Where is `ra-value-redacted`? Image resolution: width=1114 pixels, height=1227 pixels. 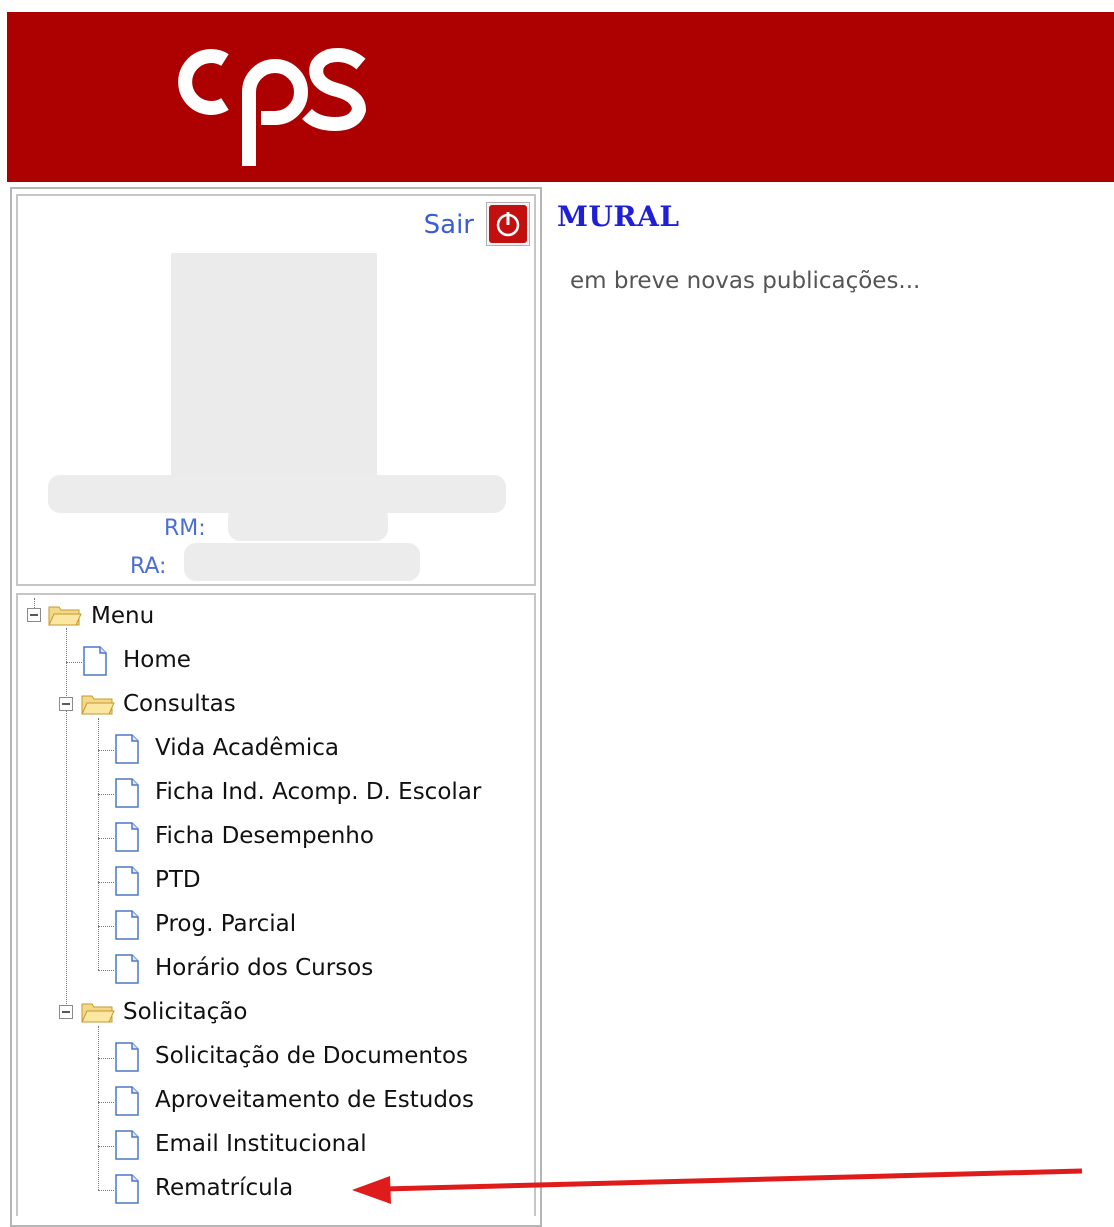 ra-value-redacted is located at coordinates (302, 562).